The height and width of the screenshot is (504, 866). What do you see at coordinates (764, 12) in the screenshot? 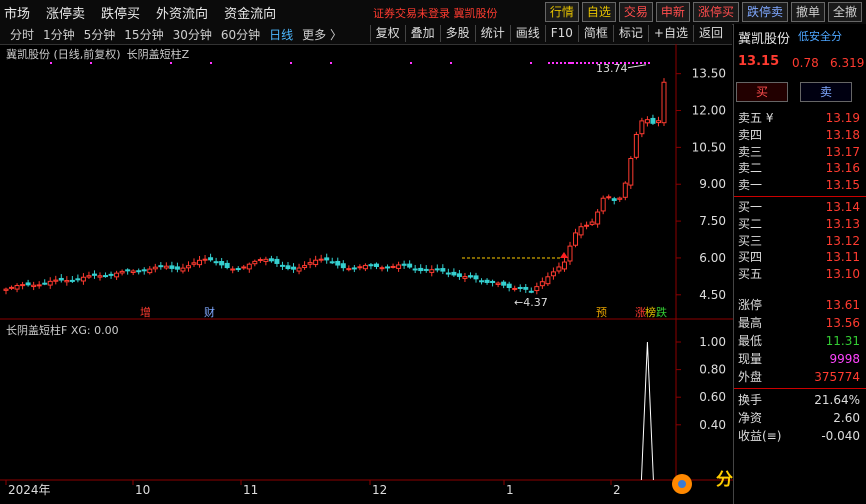
I see `quick-button-5: 跌停卖` at bounding box center [764, 12].